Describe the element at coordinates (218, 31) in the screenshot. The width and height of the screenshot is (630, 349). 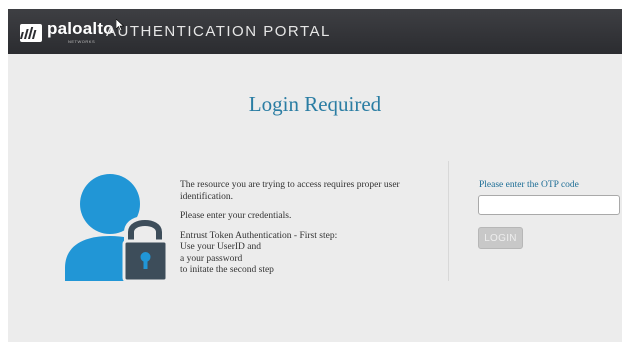
I see `page-title: AUTHENTICATION PORTAL` at that location.